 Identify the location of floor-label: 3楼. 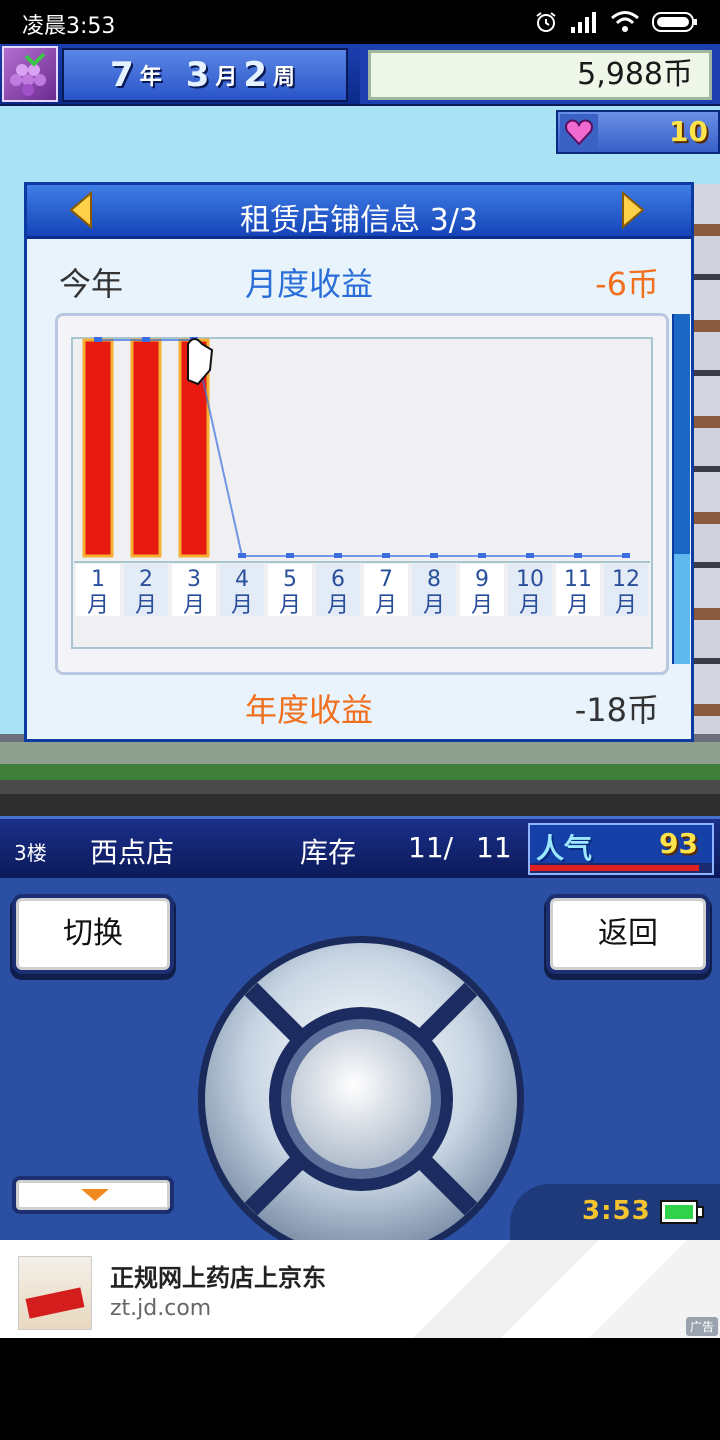
(30, 853).